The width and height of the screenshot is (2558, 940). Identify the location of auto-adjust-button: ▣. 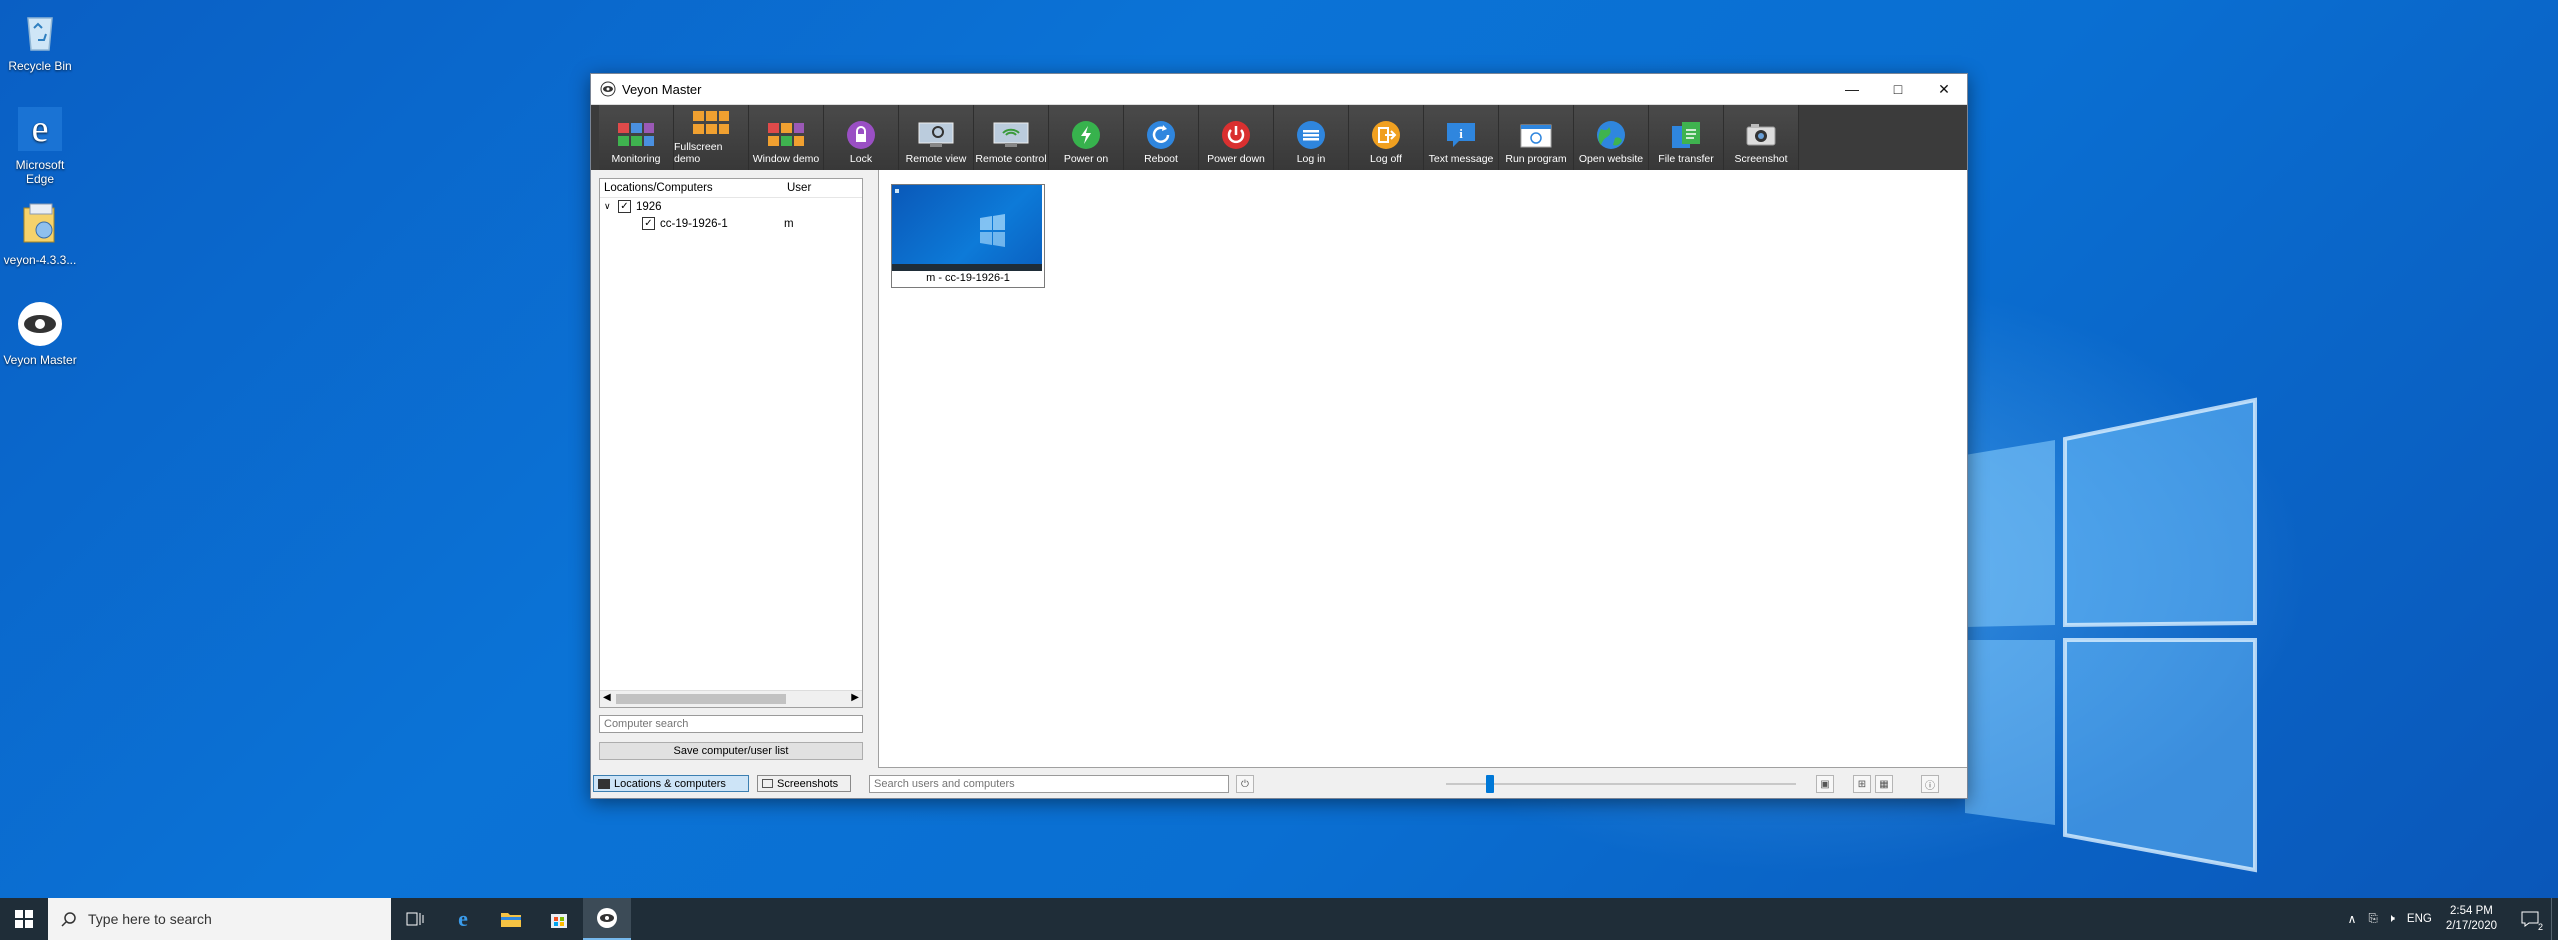
(1825, 784).